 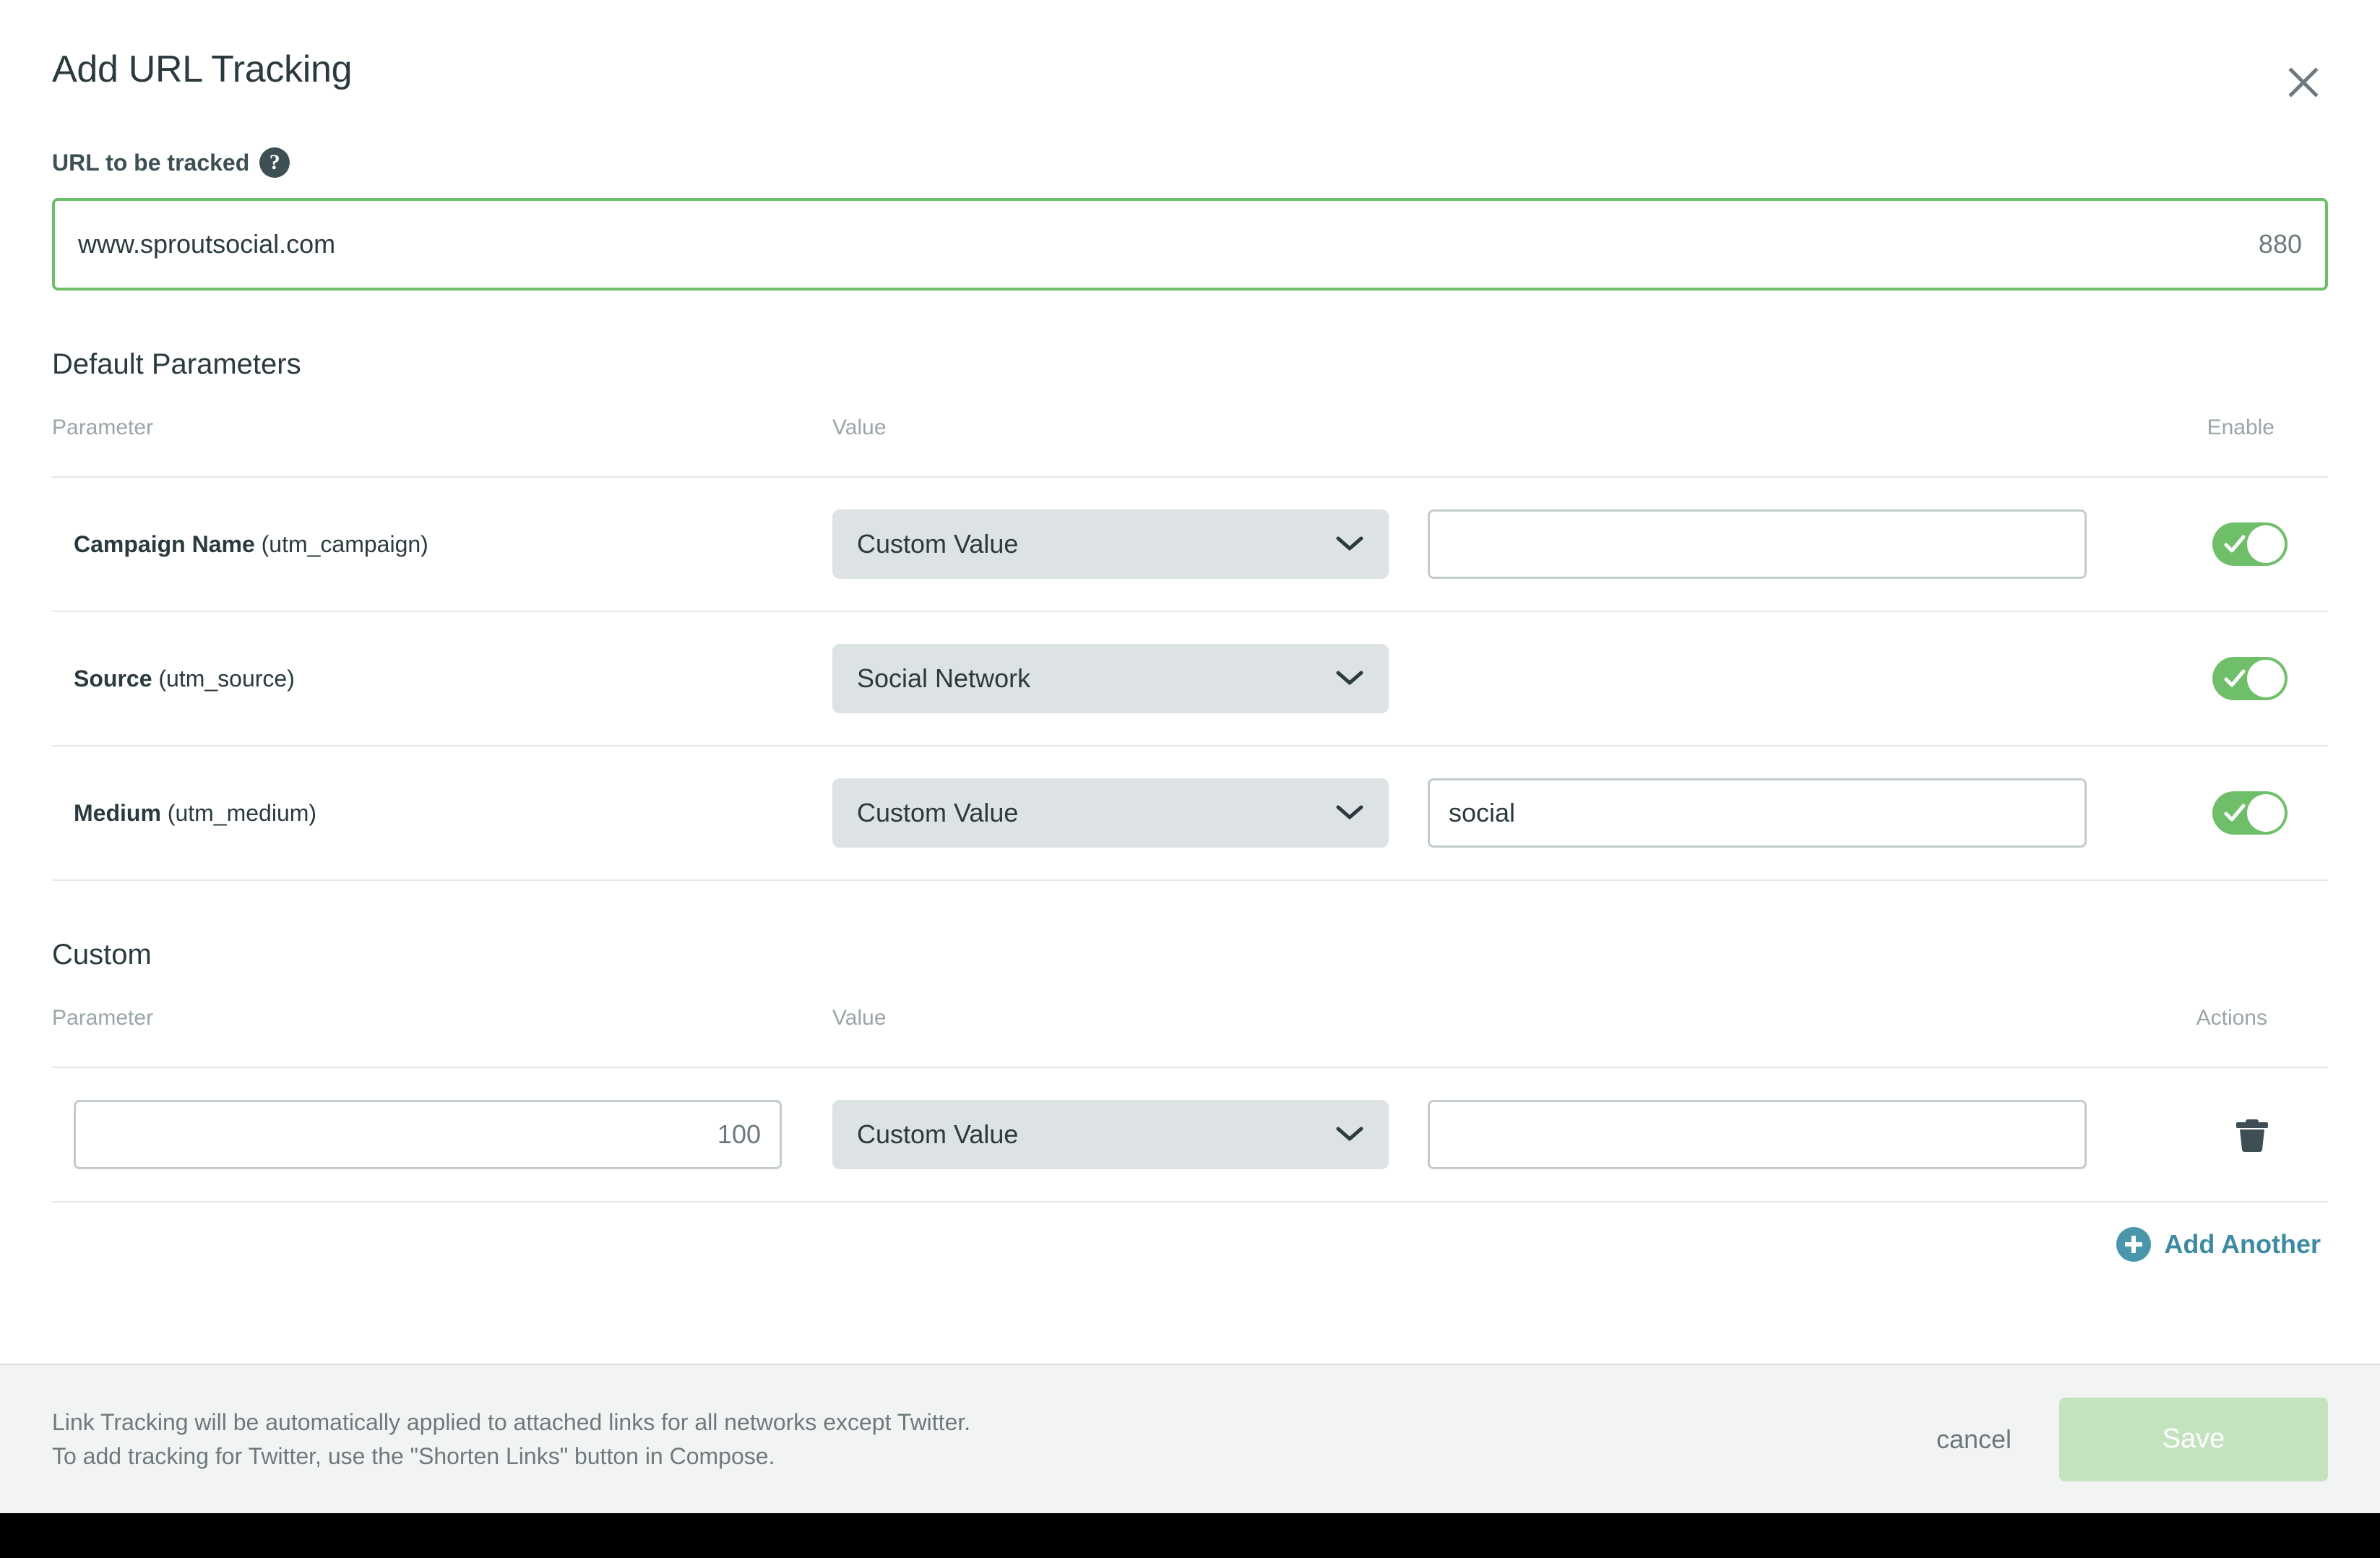 What do you see at coordinates (164, 543) in the screenshot?
I see `parameter-name: Campaign Name` at bounding box center [164, 543].